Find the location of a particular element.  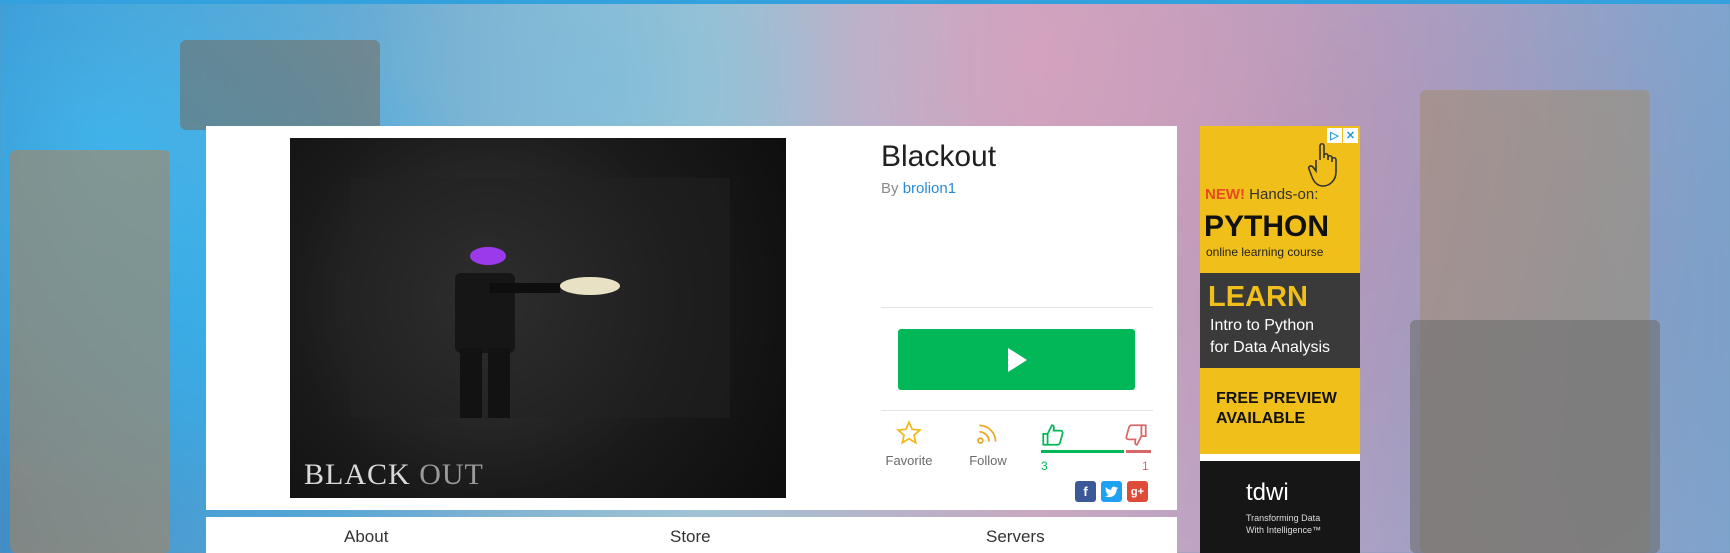

tab-servers: Servers is located at coordinates (1015, 537).